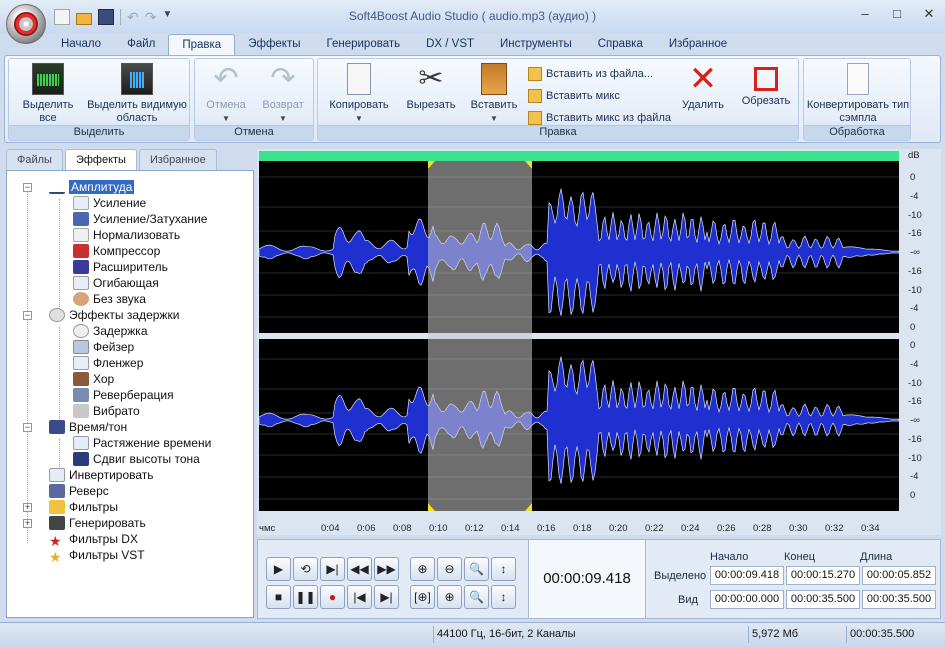 The height and width of the screenshot is (647, 945). What do you see at coordinates (503, 569) in the screenshot?
I see `zoom-vertical-in-button: ↕` at bounding box center [503, 569].